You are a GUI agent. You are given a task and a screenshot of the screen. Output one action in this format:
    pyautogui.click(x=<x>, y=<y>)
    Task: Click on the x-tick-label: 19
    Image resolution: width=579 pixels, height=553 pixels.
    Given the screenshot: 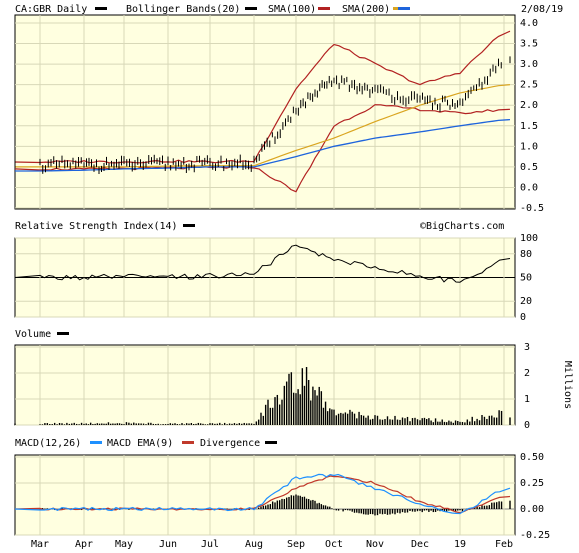 What is the action you would take?
    pyautogui.click(x=460, y=544)
    